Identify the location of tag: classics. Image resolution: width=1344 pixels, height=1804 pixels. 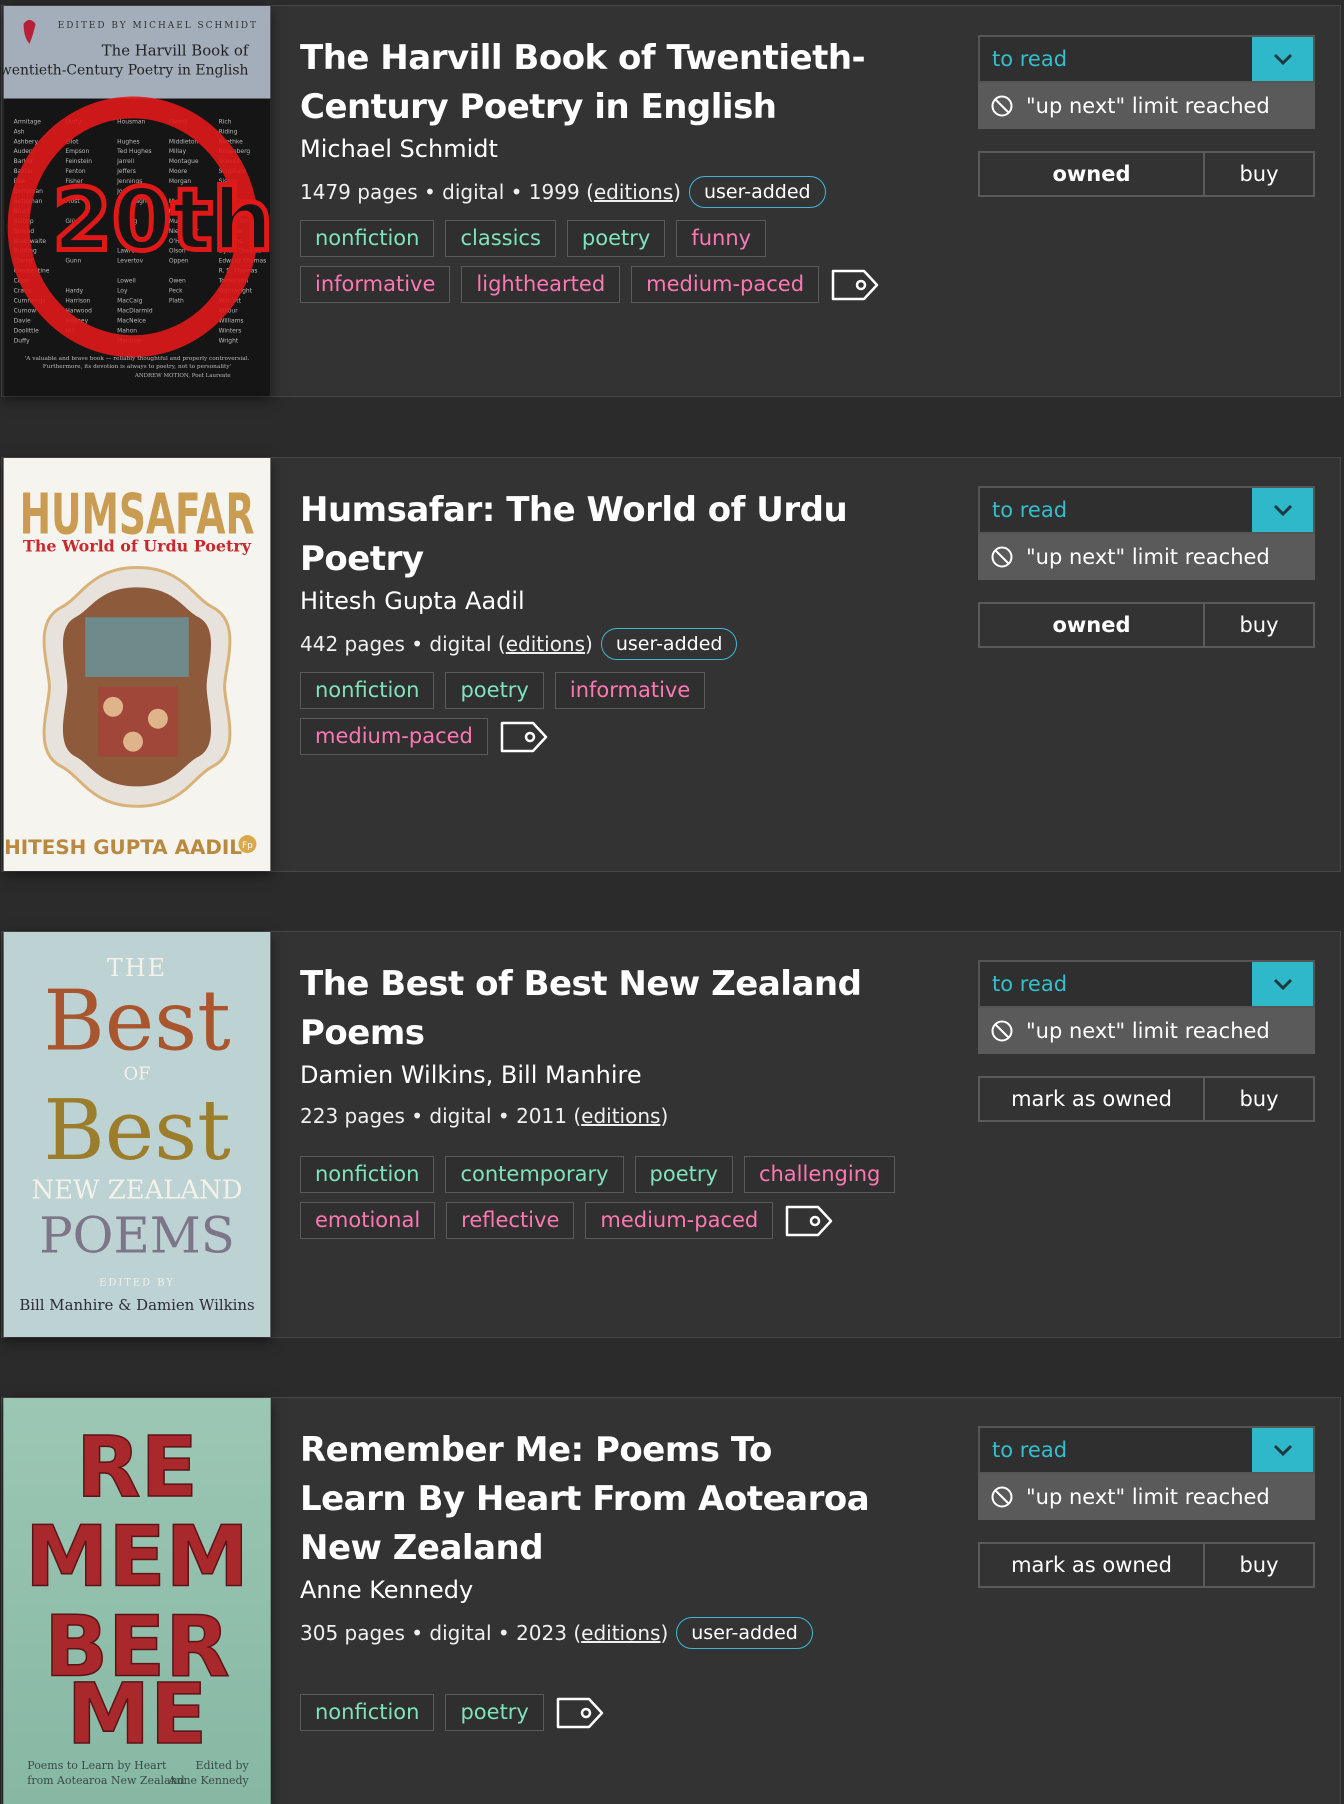
(500, 238).